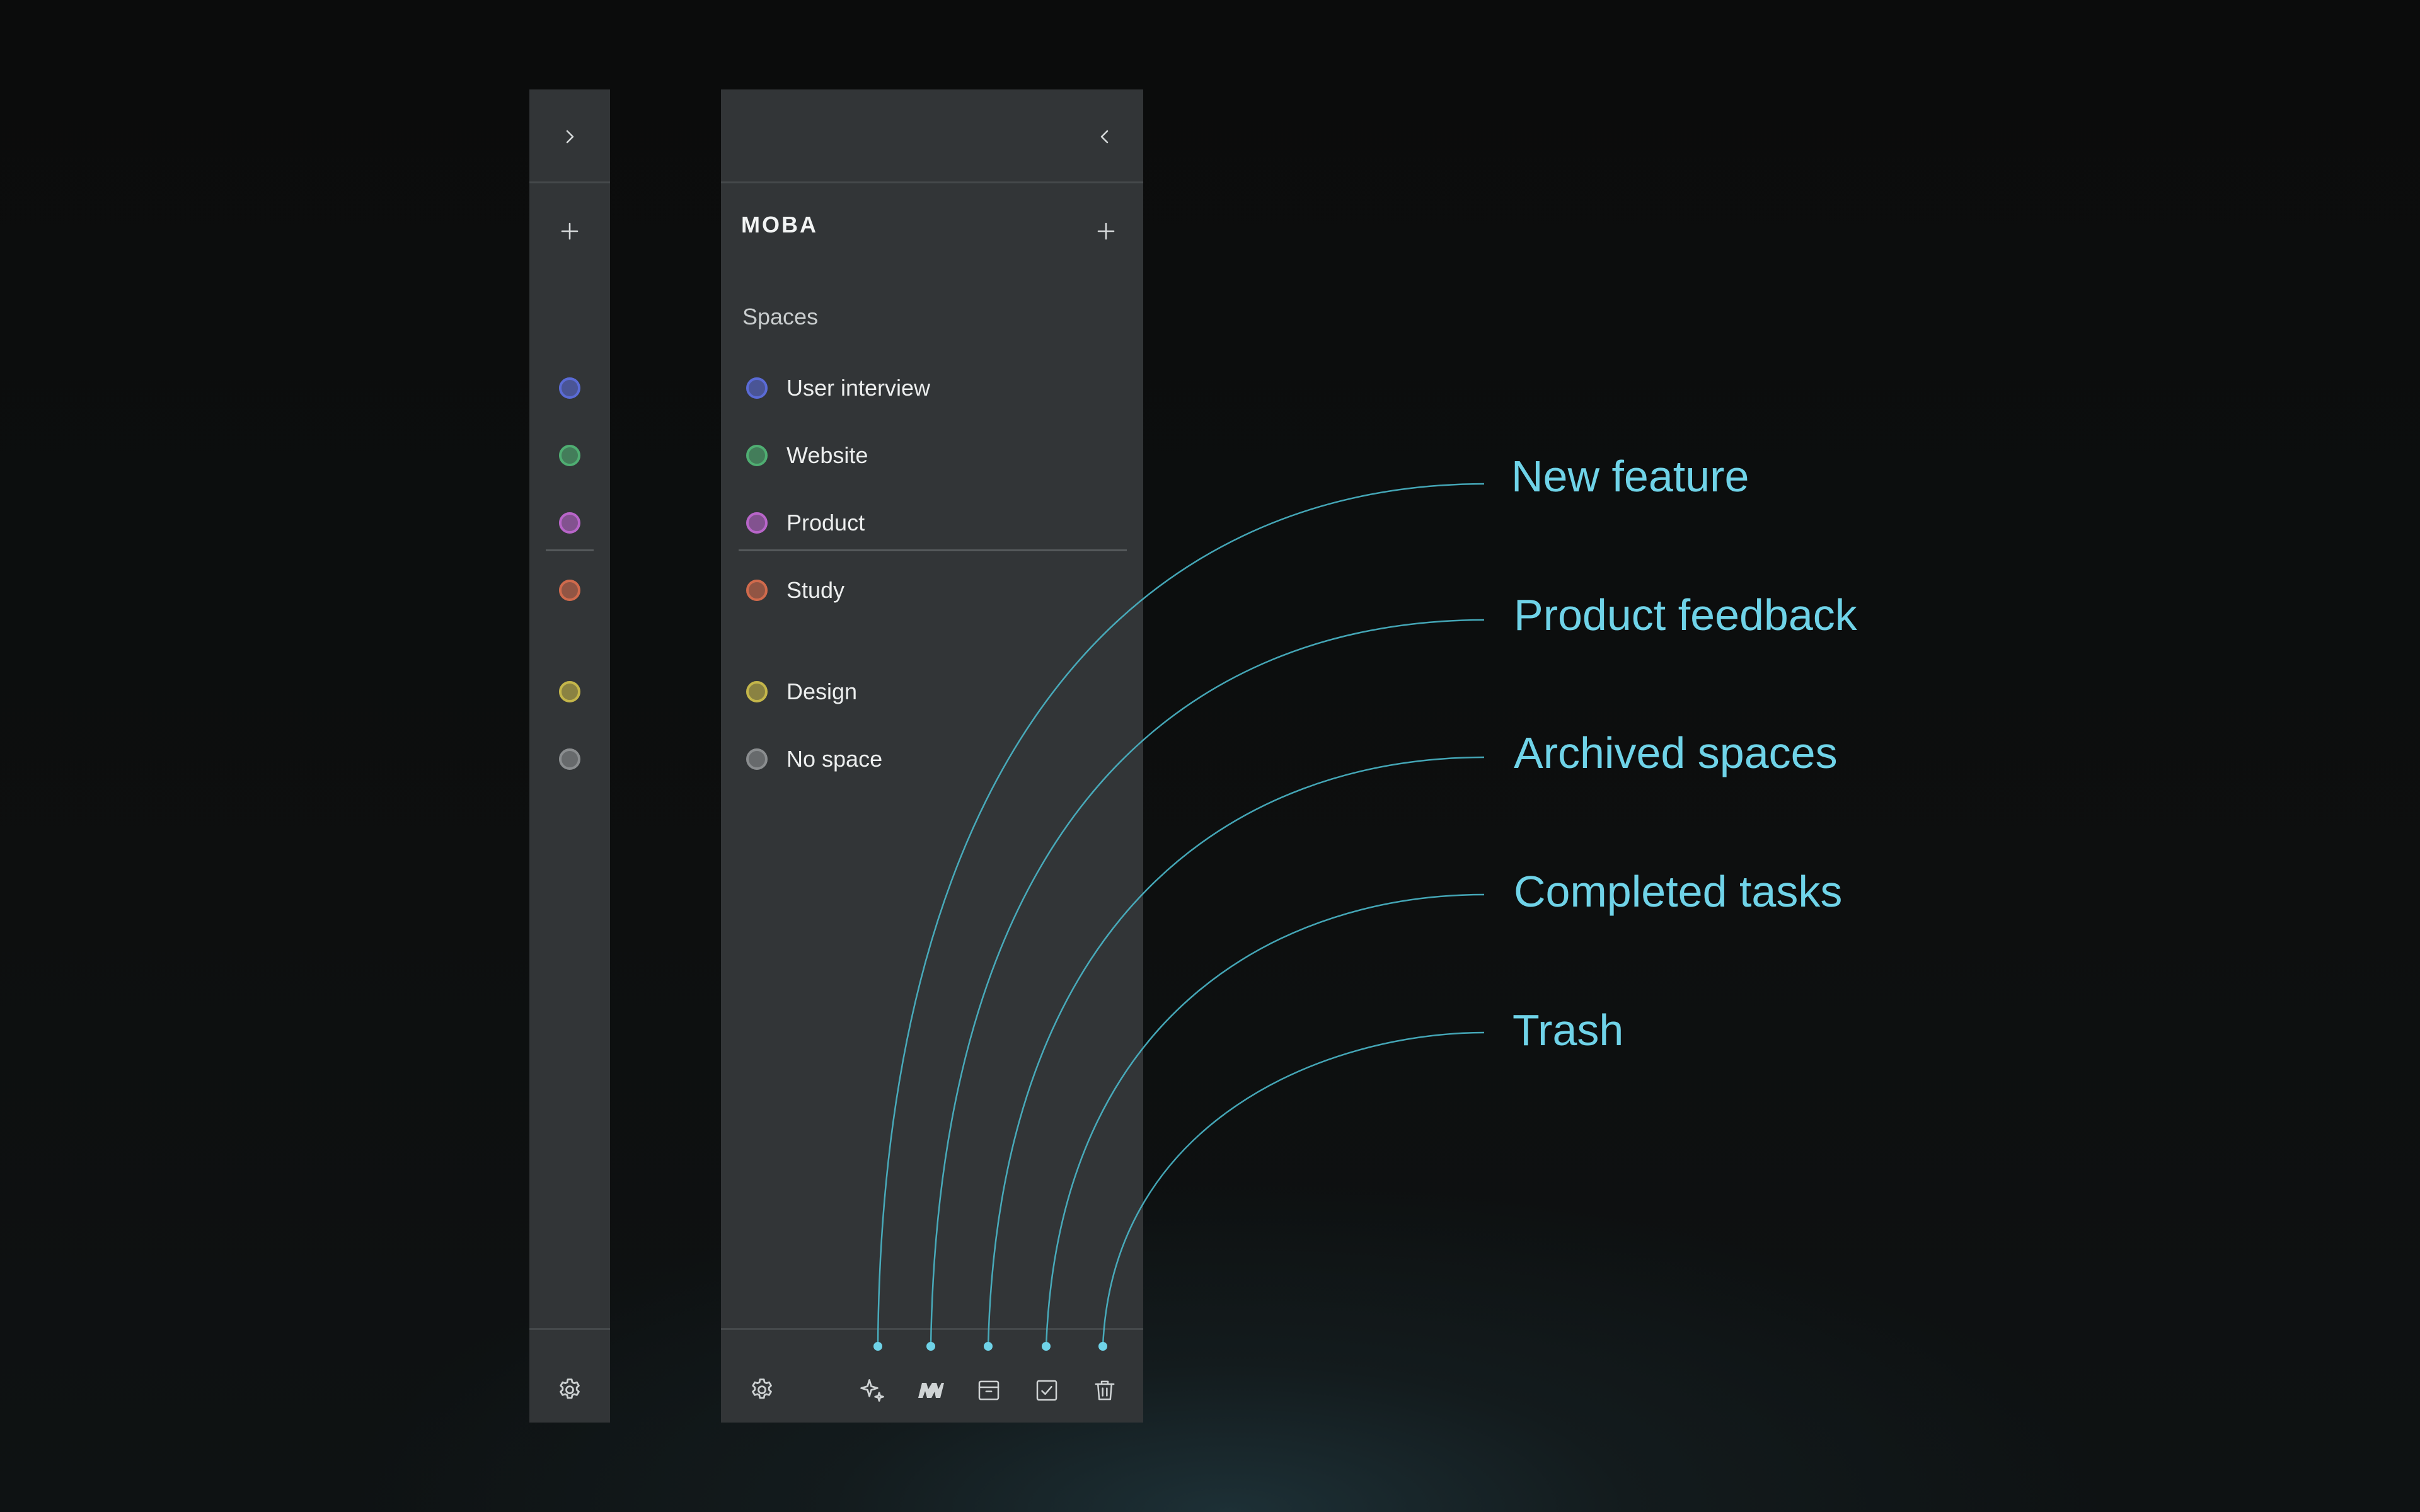  Describe the element at coordinates (1293, 1189) in the screenshot. I see `connector-trash` at that location.